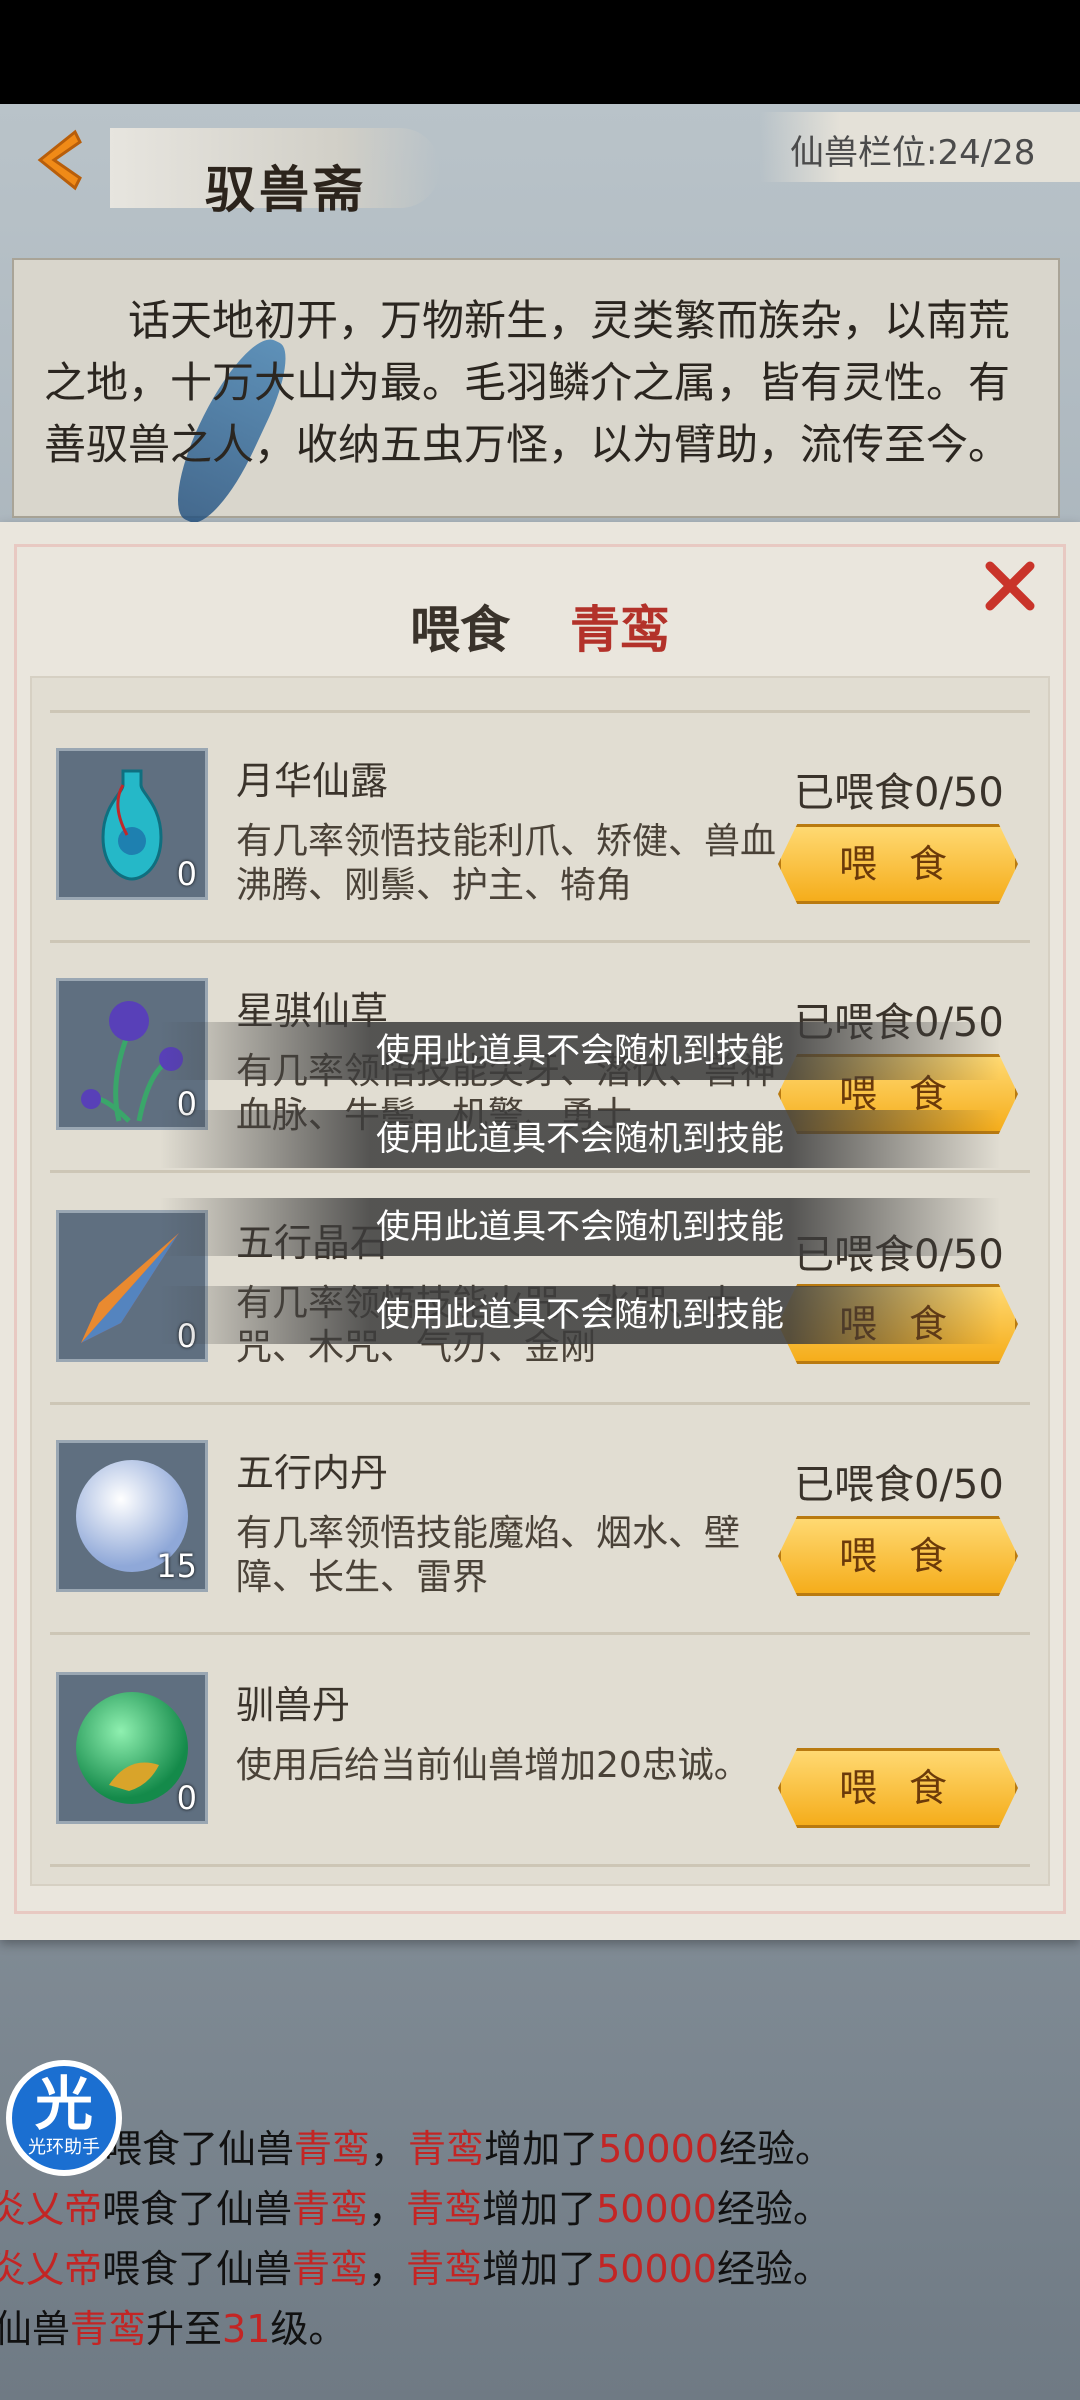 The width and height of the screenshot is (1080, 2400). I want to click on pill-icon: 0, so click(132, 1748).